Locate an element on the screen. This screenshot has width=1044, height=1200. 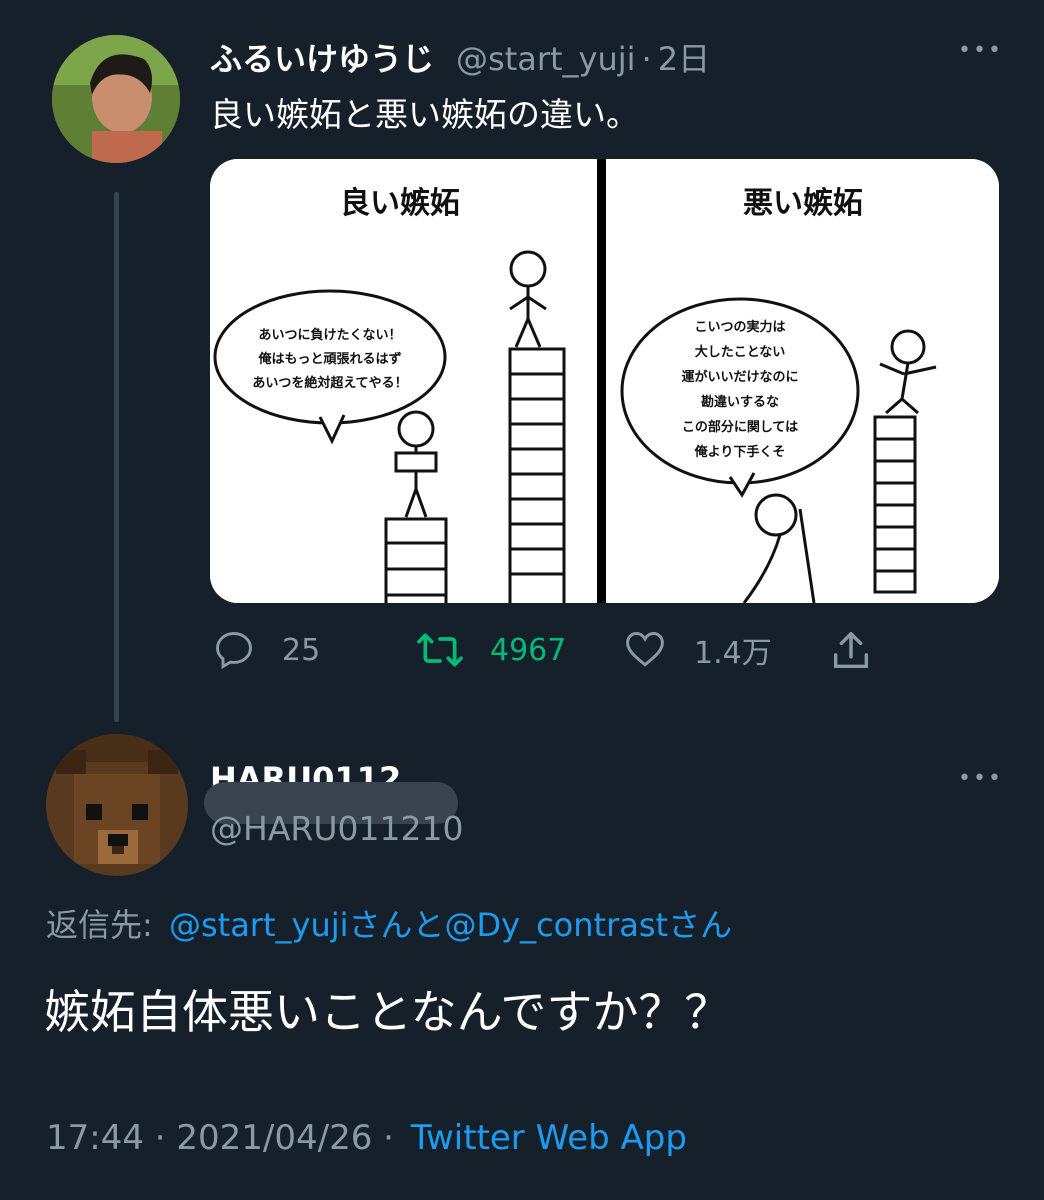
tweet-time-ago: 2日 is located at coordinates (684, 57).